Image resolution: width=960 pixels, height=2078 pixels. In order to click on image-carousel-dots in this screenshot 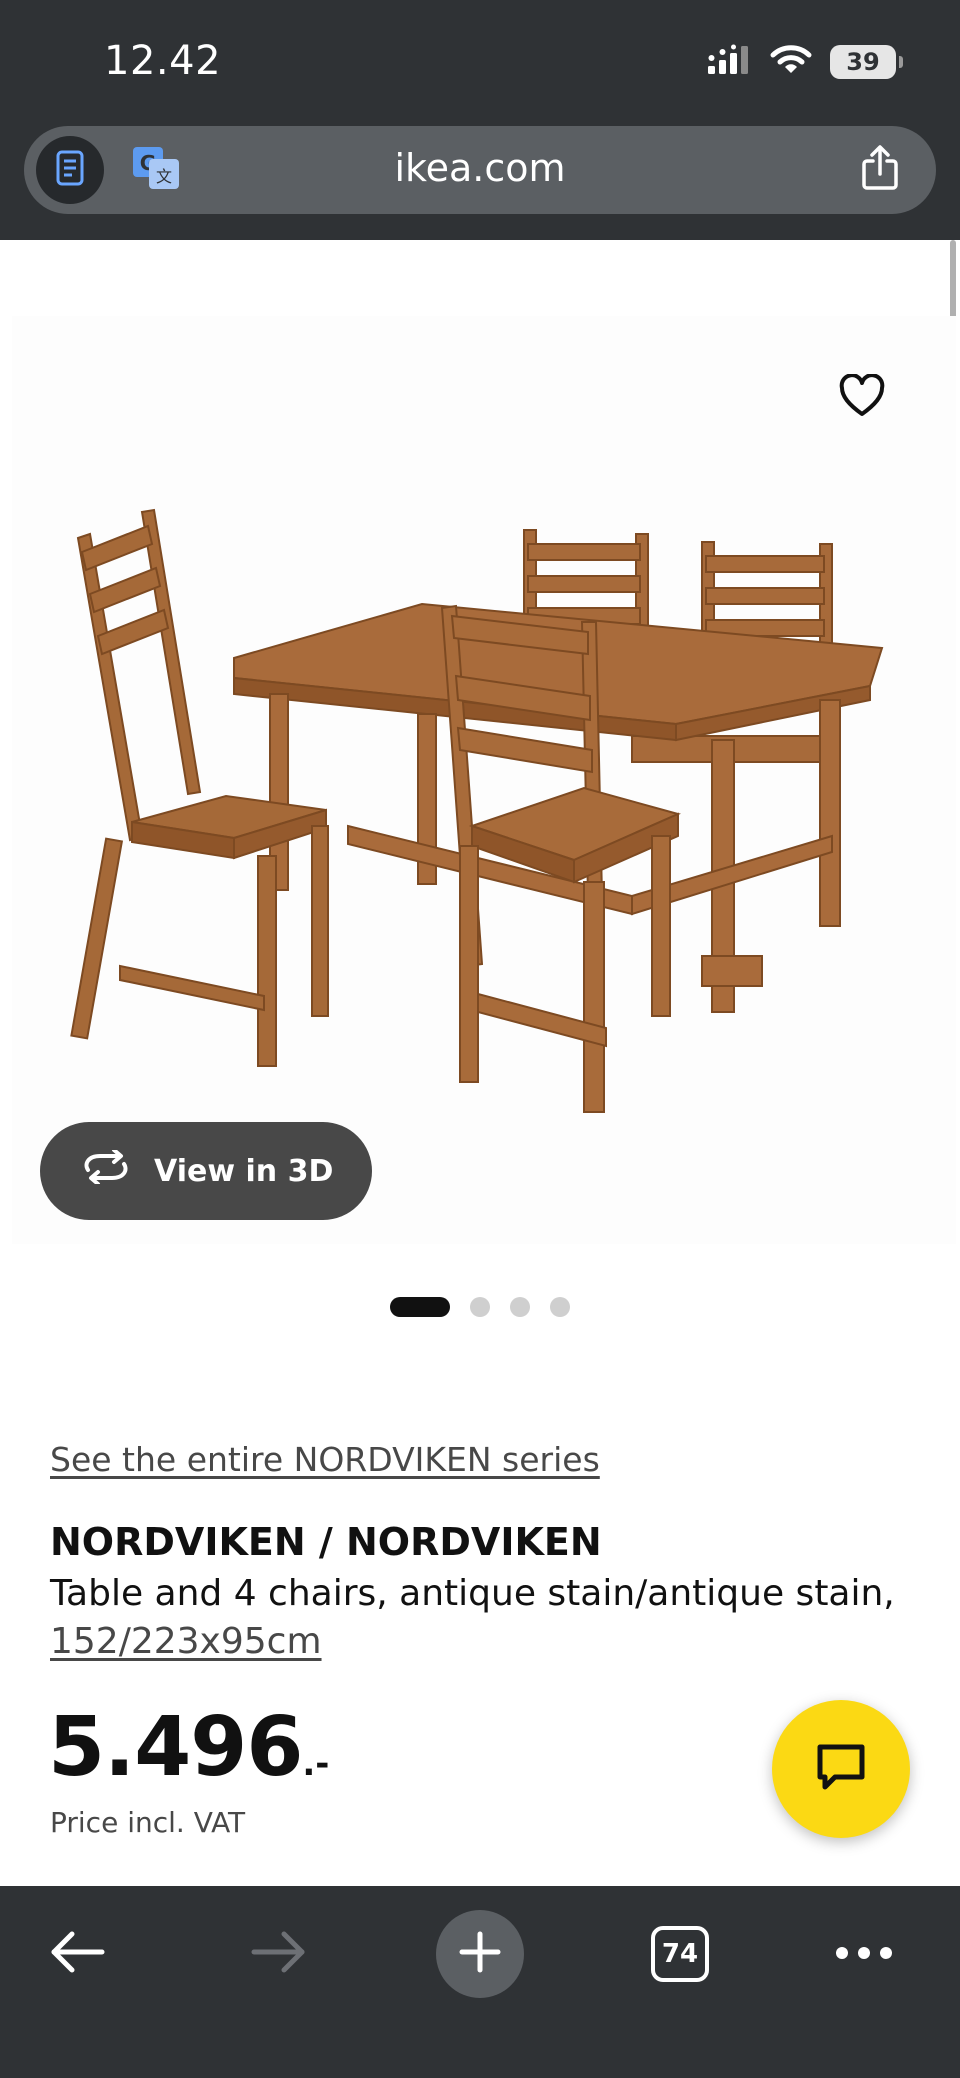, I will do `click(480, 1307)`.